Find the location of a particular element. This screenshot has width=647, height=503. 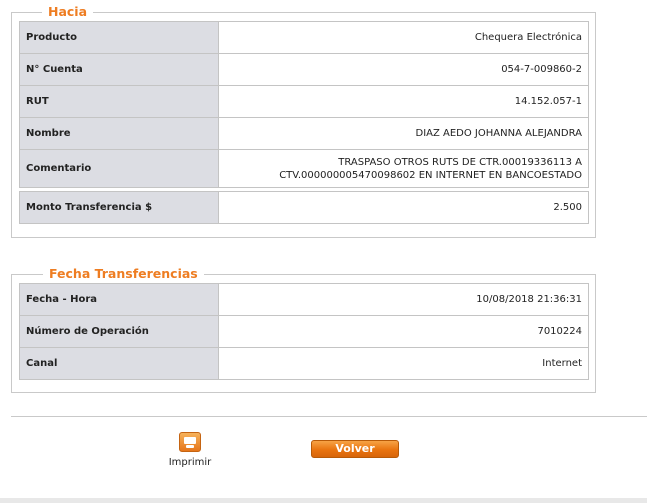

printer-icon is located at coordinates (190, 442).